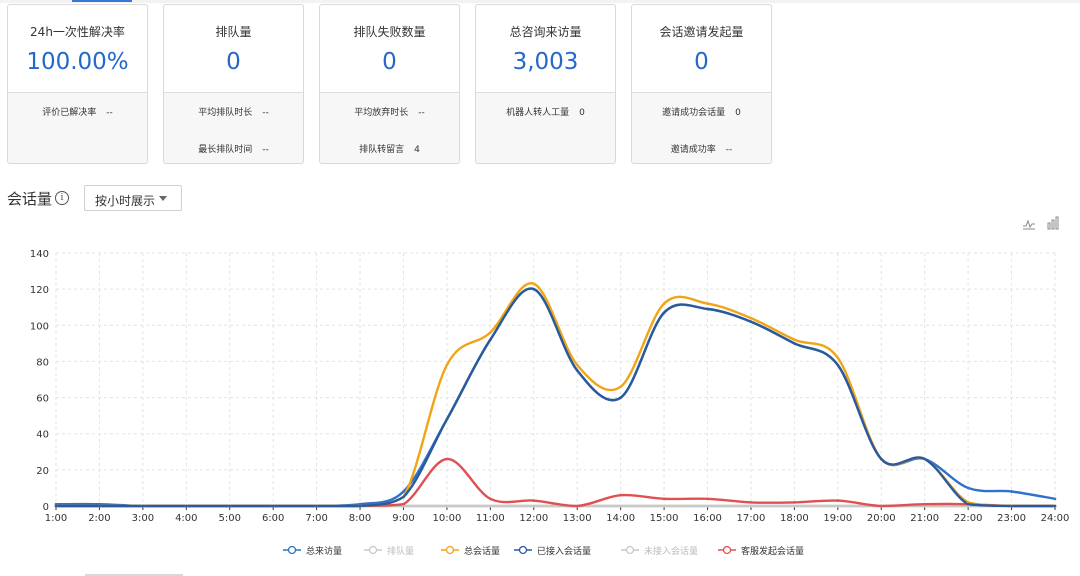 Image resolution: width=1080 pixels, height=576 pixels. I want to click on x-tick-label: 24:00, so click(1055, 518).